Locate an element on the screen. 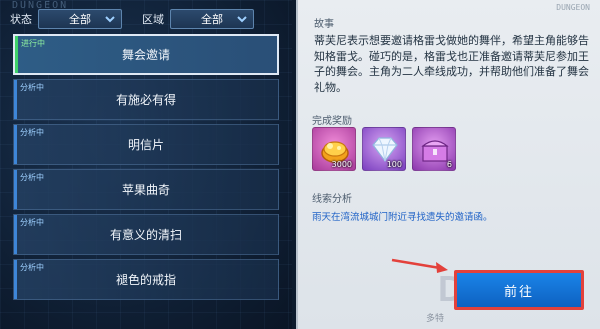 The width and height of the screenshot is (600, 329). quest-name: 褪色的戒指 is located at coordinates (145, 280).